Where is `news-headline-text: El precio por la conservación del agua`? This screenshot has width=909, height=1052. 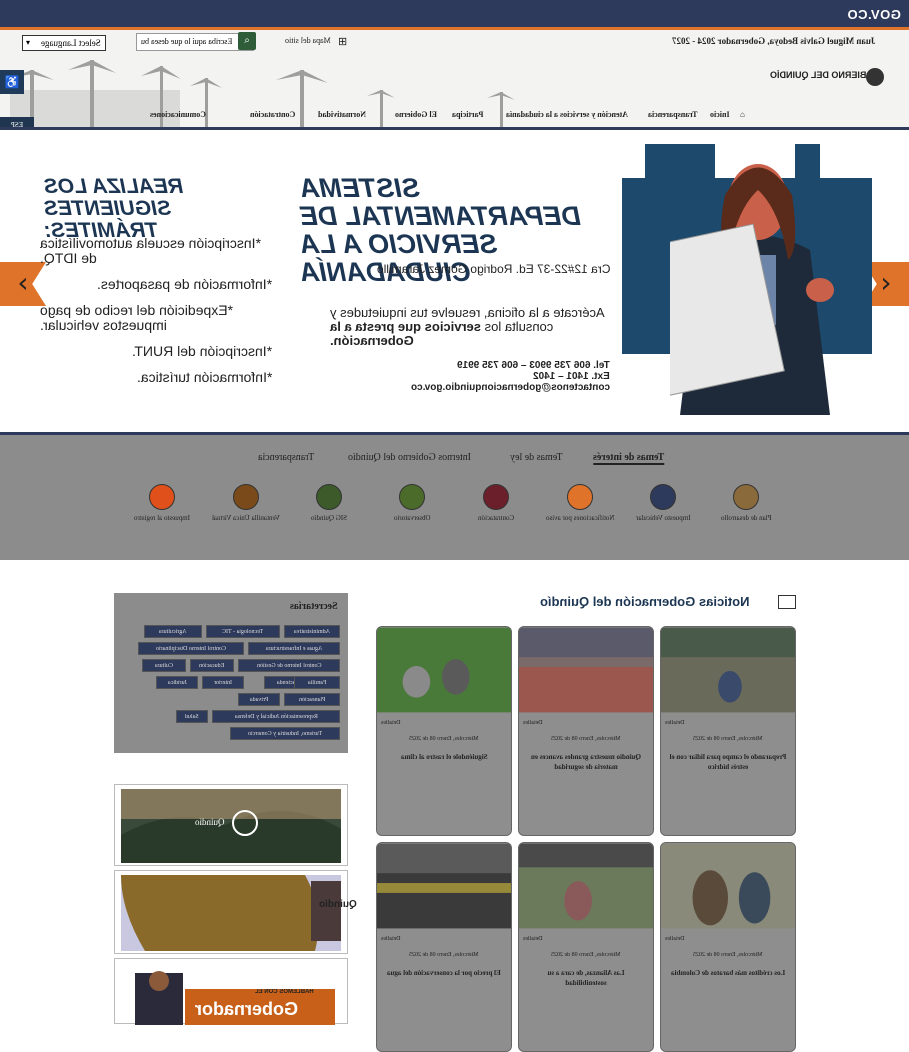 news-headline-text: El precio por la conservación del agua is located at coordinates (444, 973).